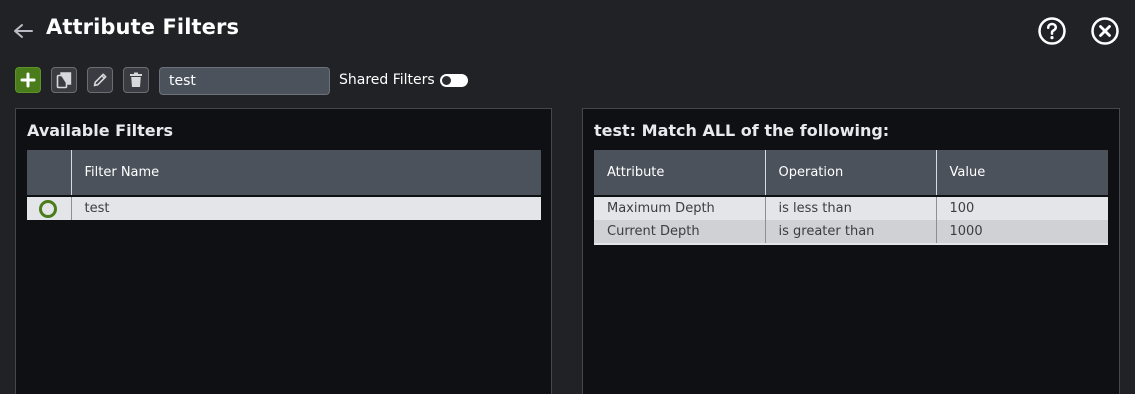 The height and width of the screenshot is (394, 1135). What do you see at coordinates (680, 172) in the screenshot?
I see `column-header-attribute: Attribute` at bounding box center [680, 172].